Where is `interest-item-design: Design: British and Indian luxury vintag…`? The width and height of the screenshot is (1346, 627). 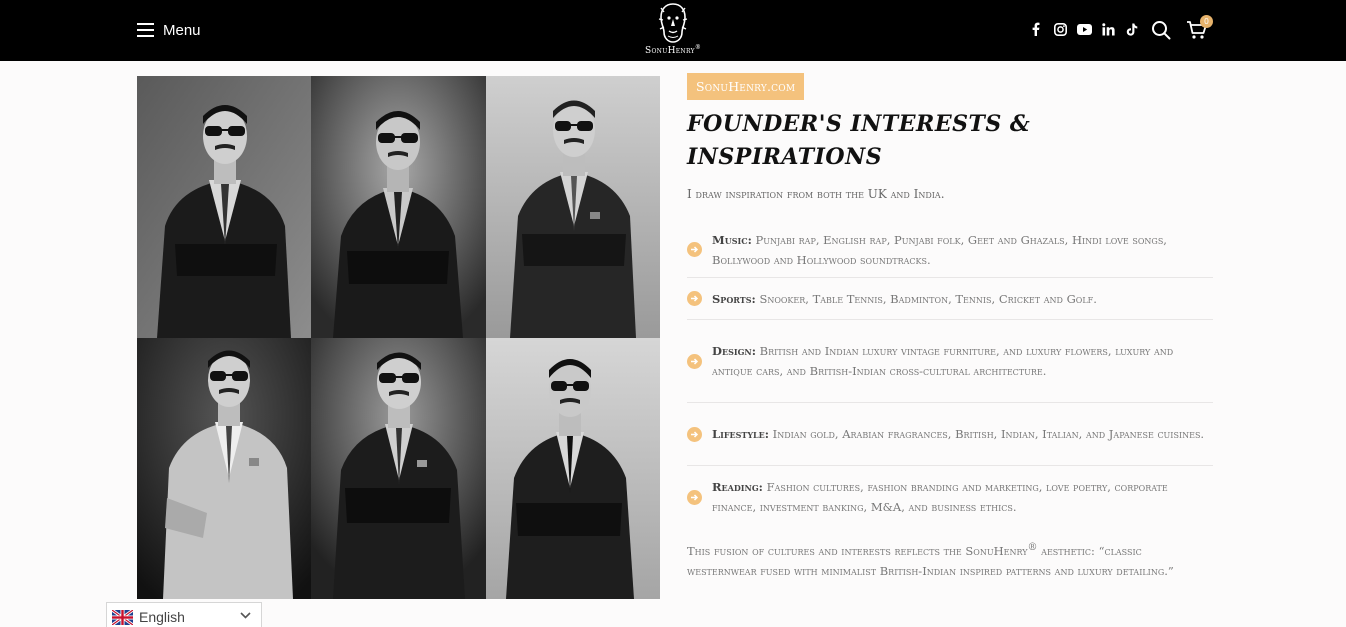
interest-item-design: Design: British and Indian luxury vintag… is located at coordinates (950, 361).